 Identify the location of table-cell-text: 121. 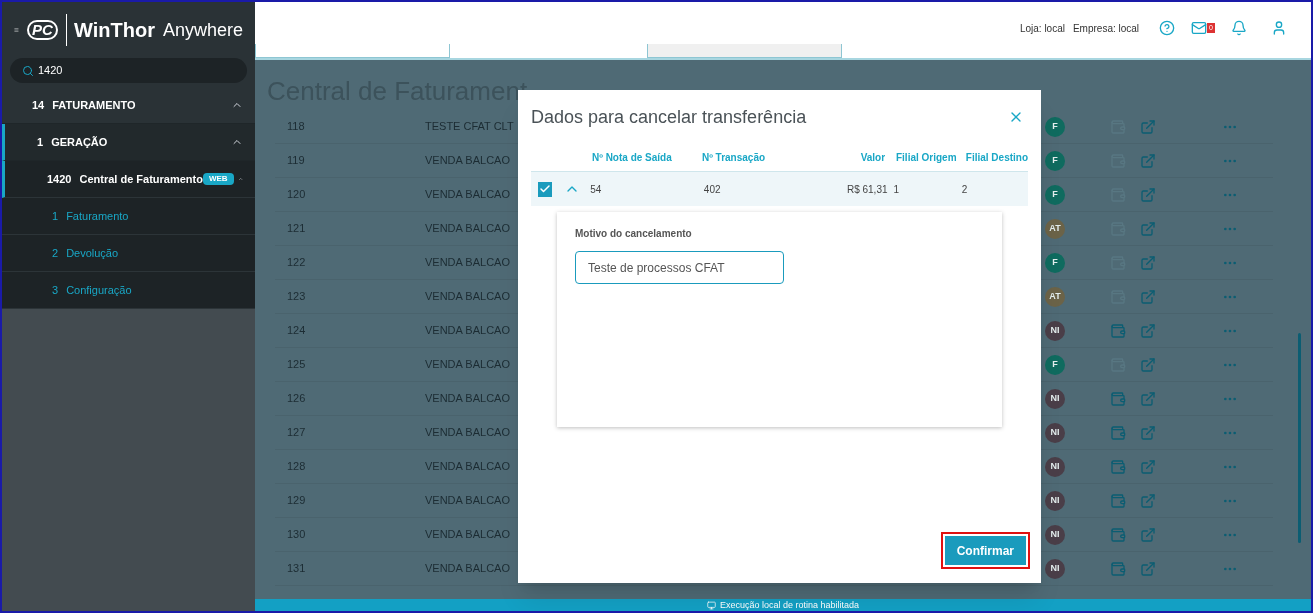
(296, 229).